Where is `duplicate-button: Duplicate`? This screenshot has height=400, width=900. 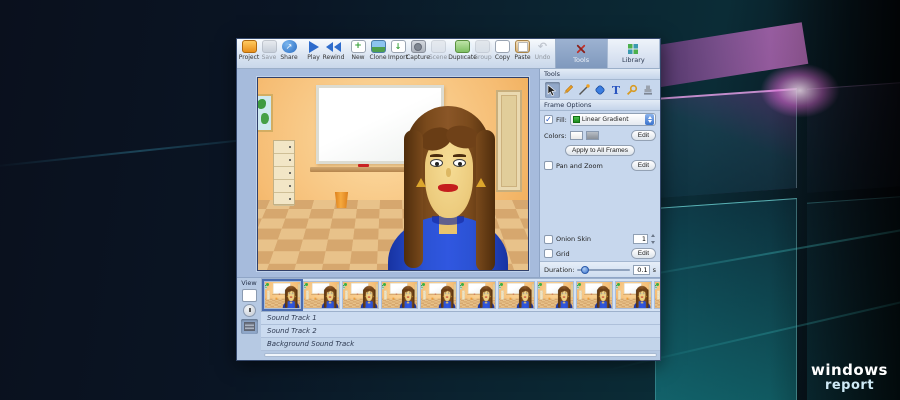
duplicate-button: Duplicate is located at coordinates (462, 50).